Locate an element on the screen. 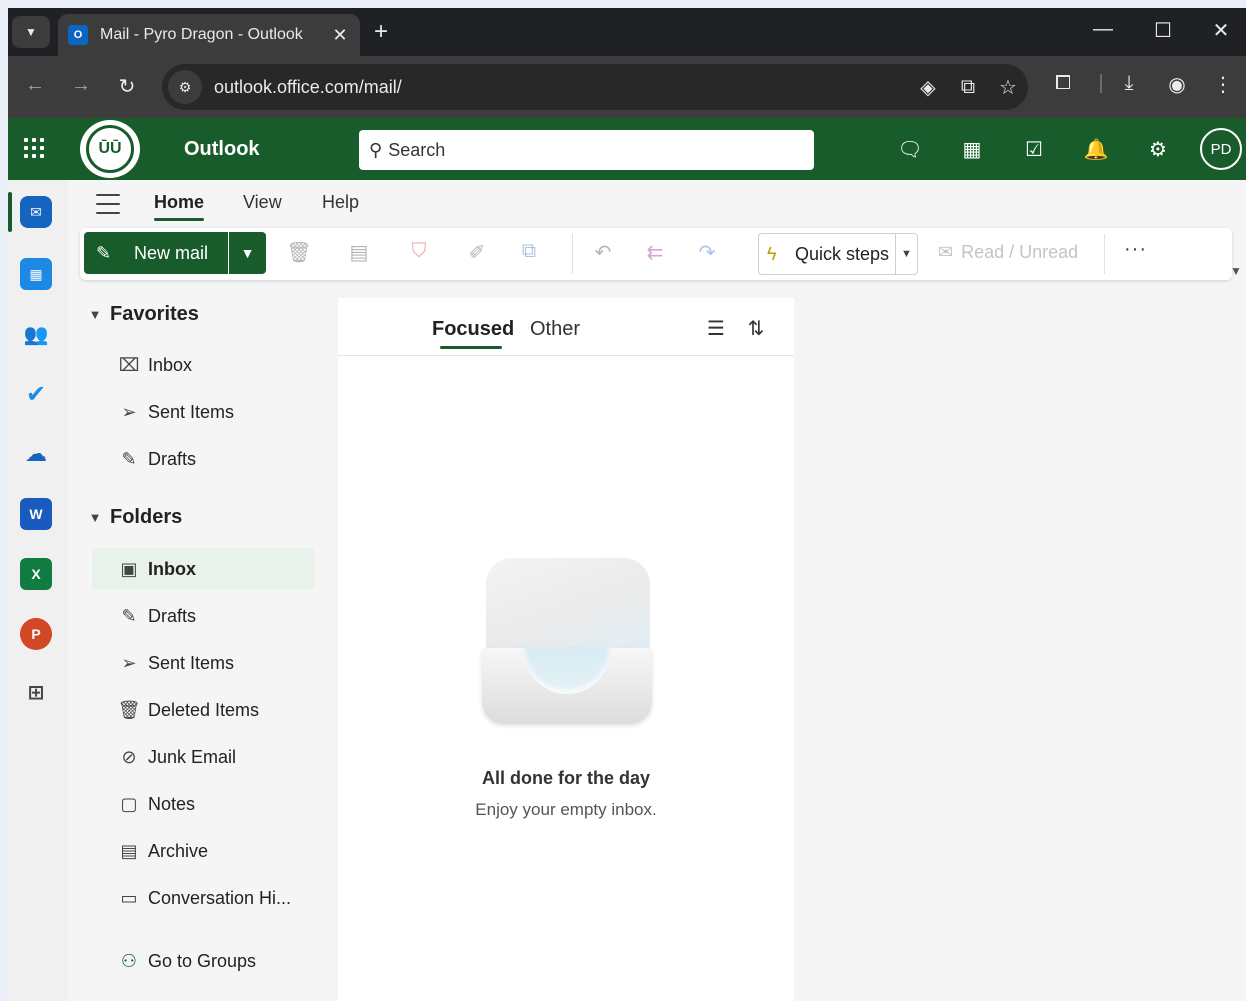 This screenshot has width=1246, height=1001. ribbon-tabs: Home View Help is located at coordinates (657, 205).